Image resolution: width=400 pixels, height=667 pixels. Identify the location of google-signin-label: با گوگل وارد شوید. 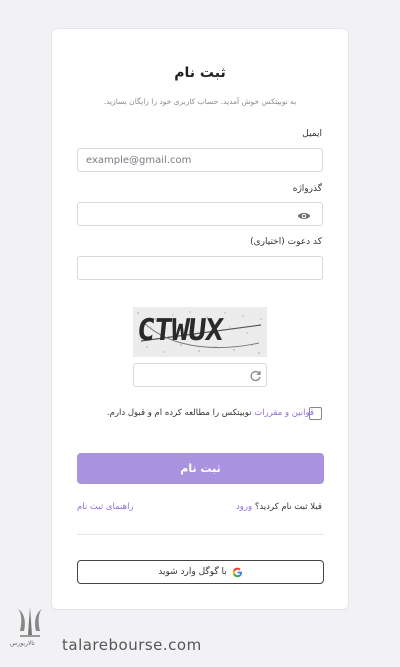
(192, 572).